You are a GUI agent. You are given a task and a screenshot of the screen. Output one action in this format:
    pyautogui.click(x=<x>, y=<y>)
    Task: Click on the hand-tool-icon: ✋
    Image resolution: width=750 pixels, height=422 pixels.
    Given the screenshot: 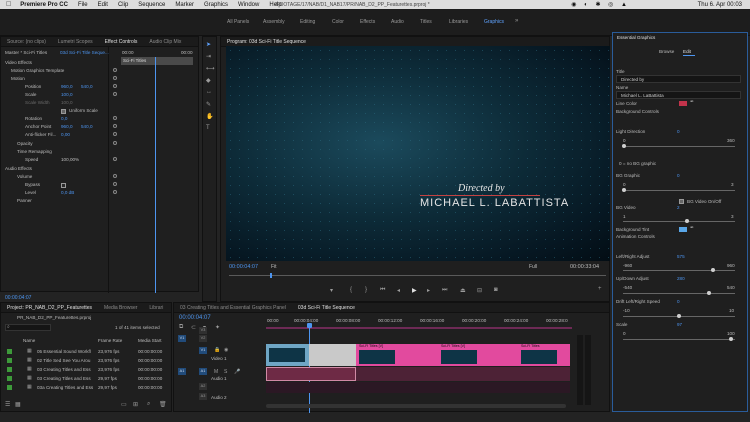 What is the action you would take?
    pyautogui.click(x=209, y=116)
    